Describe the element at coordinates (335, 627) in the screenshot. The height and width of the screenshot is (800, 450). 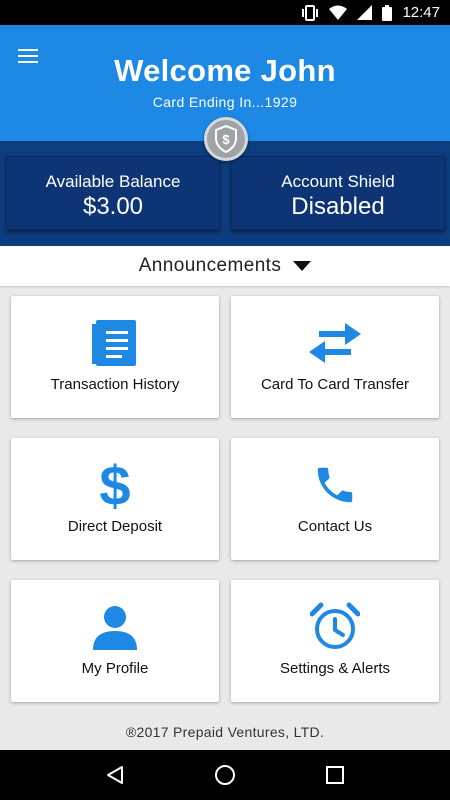
I see `alarm-clock-icon` at that location.